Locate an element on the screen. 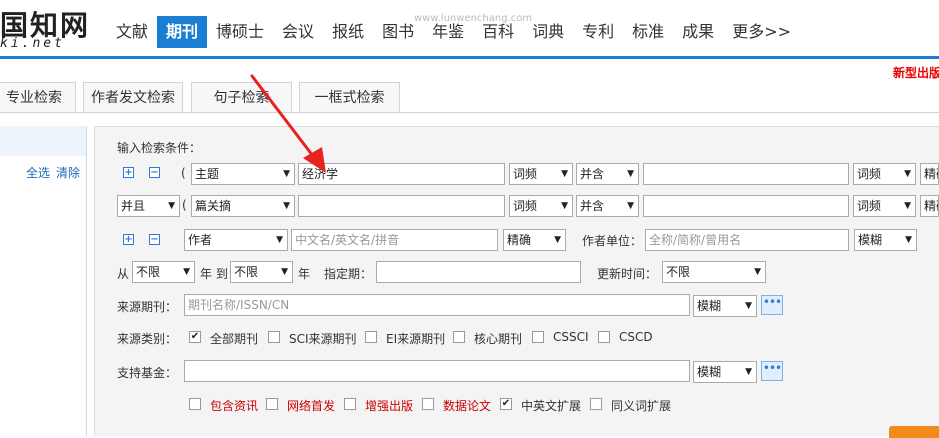 The image size is (939, 438). checkbox-label: 中英文扩展 is located at coordinates (551, 406).